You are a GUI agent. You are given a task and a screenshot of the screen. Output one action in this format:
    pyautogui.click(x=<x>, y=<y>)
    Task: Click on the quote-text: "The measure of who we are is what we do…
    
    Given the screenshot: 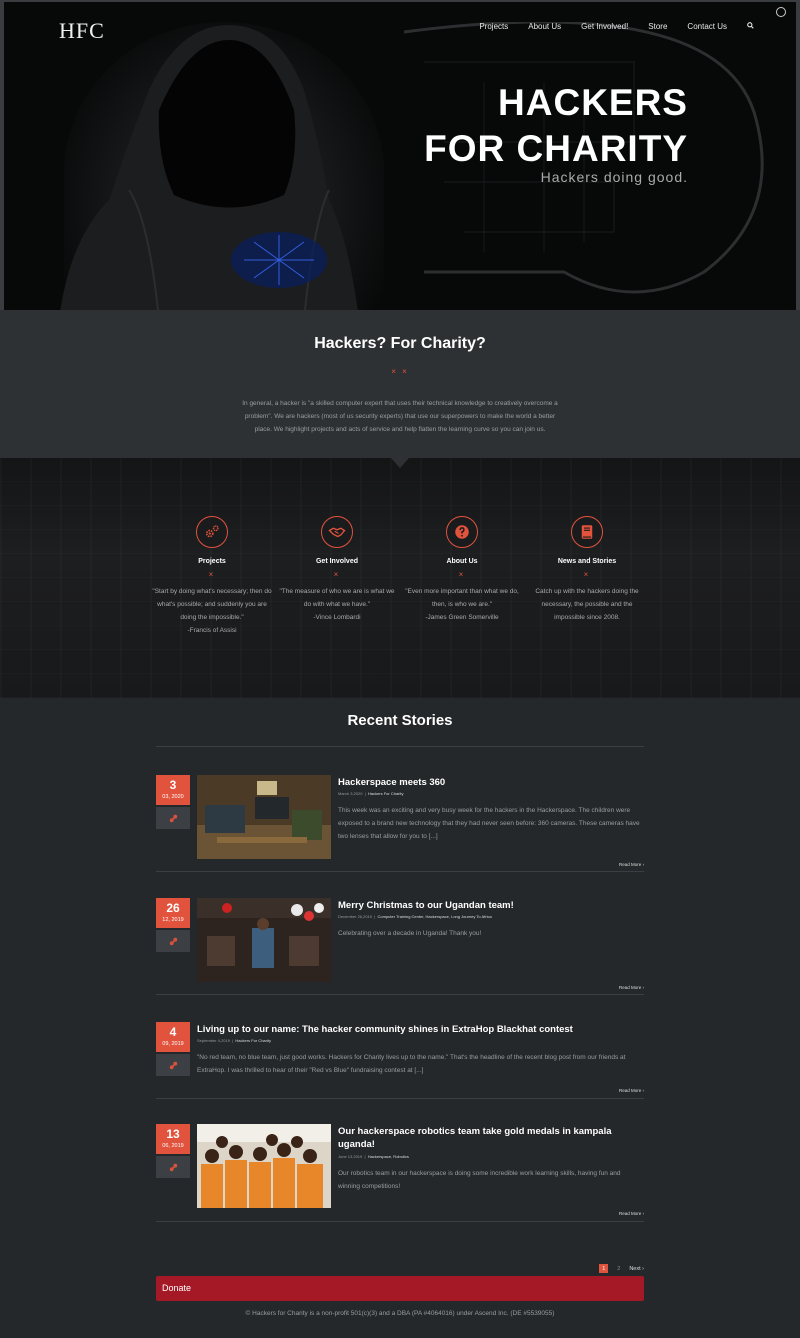 What is the action you would take?
    pyautogui.click(x=337, y=598)
    